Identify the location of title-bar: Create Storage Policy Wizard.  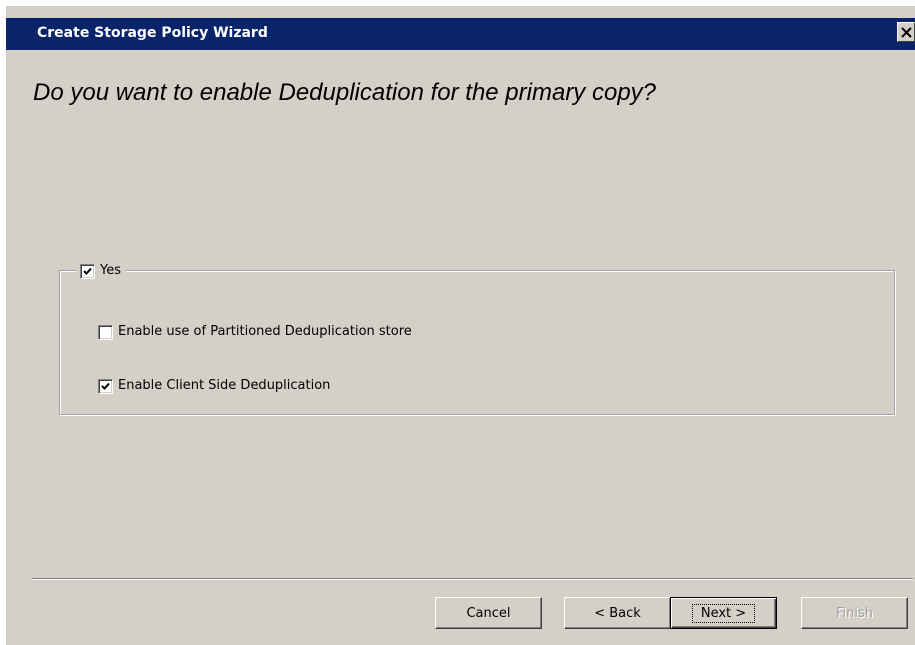
(460, 34).